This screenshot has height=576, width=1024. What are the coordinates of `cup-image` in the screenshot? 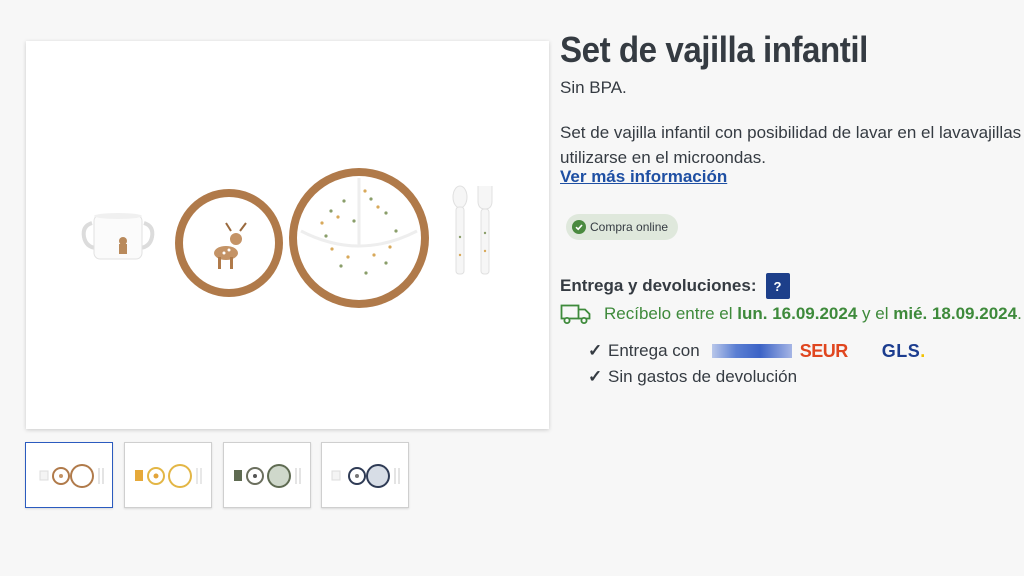 It's located at (118, 236).